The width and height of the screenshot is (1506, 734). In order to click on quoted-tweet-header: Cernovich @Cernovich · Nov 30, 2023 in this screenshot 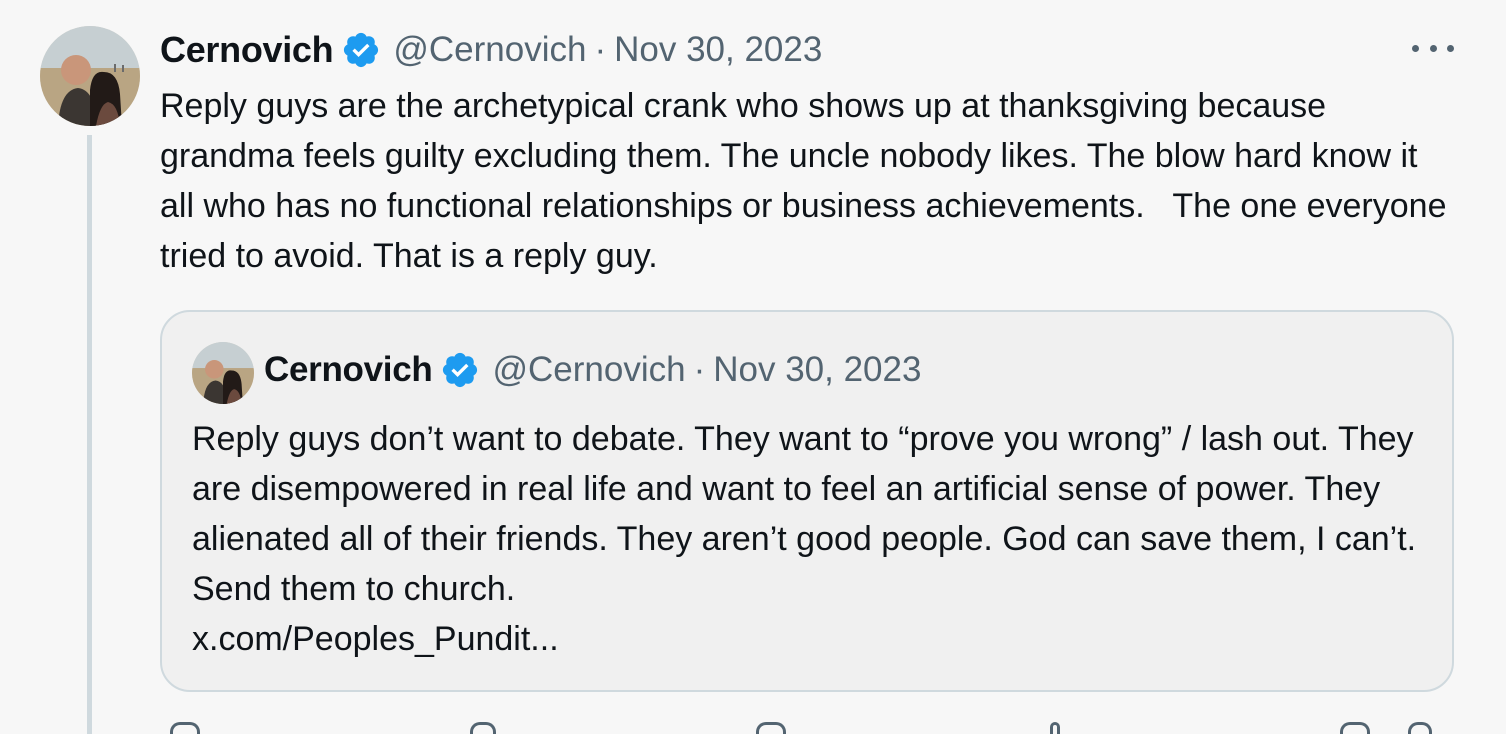, I will do `click(592, 370)`.